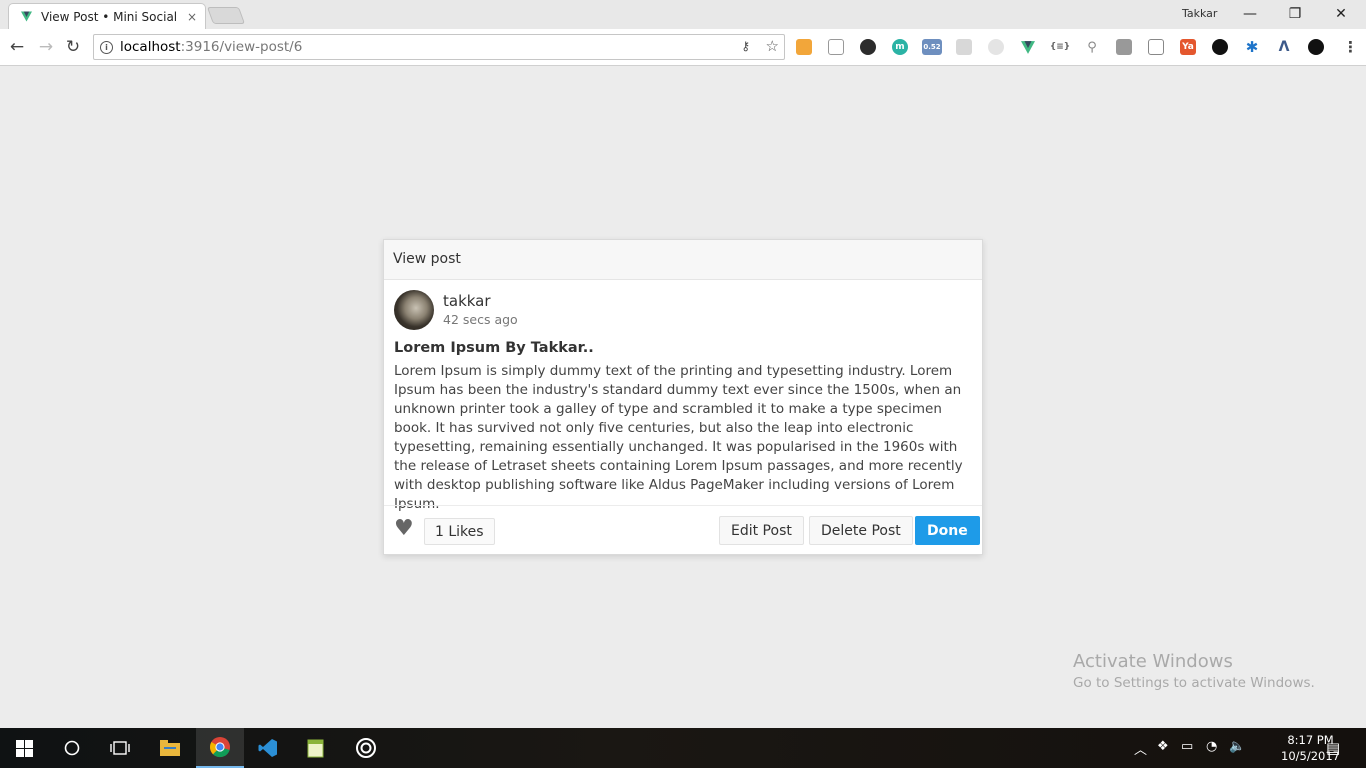 The width and height of the screenshot is (1366, 768). Describe the element at coordinates (150, 47) in the screenshot. I see `url-host: localhost` at that location.